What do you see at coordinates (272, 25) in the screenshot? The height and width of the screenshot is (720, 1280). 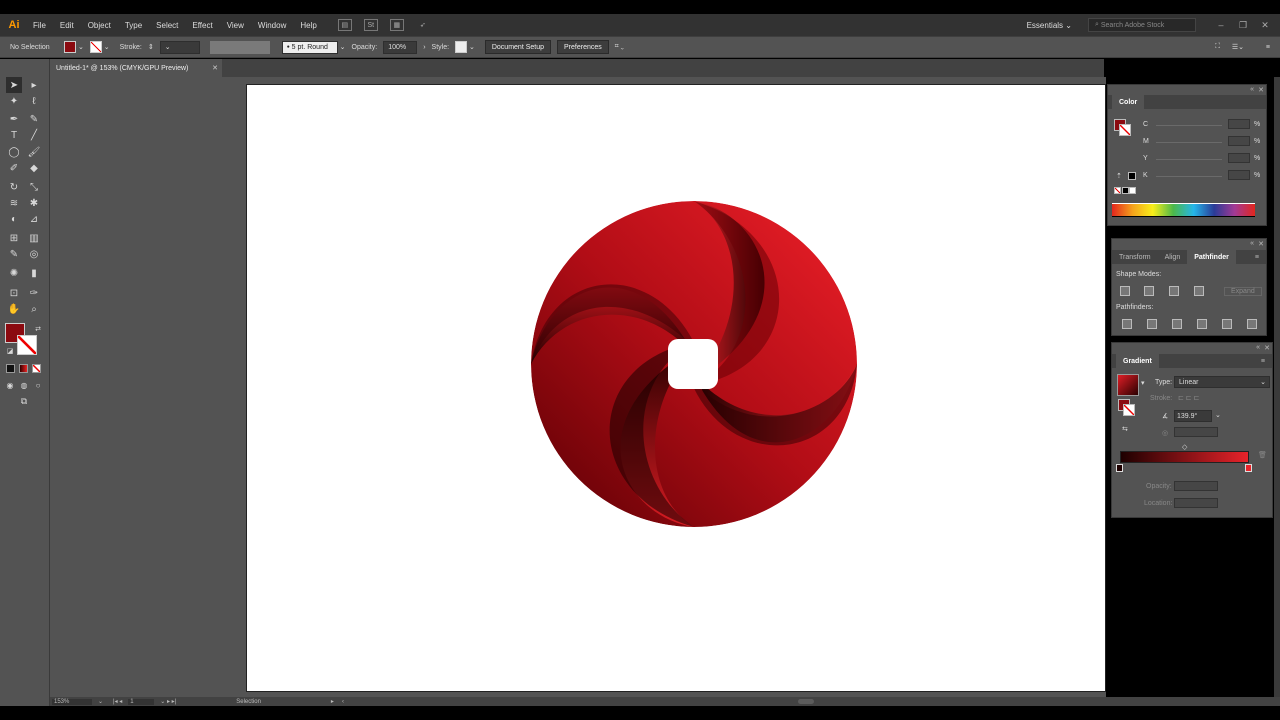 I see `menu-window: Window` at bounding box center [272, 25].